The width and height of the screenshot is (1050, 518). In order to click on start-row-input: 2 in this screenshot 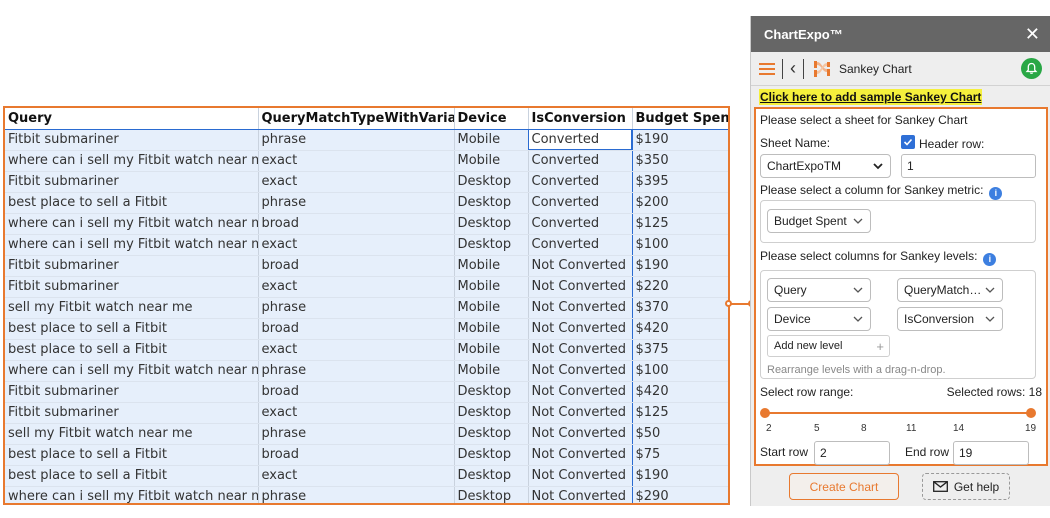, I will do `click(852, 453)`.